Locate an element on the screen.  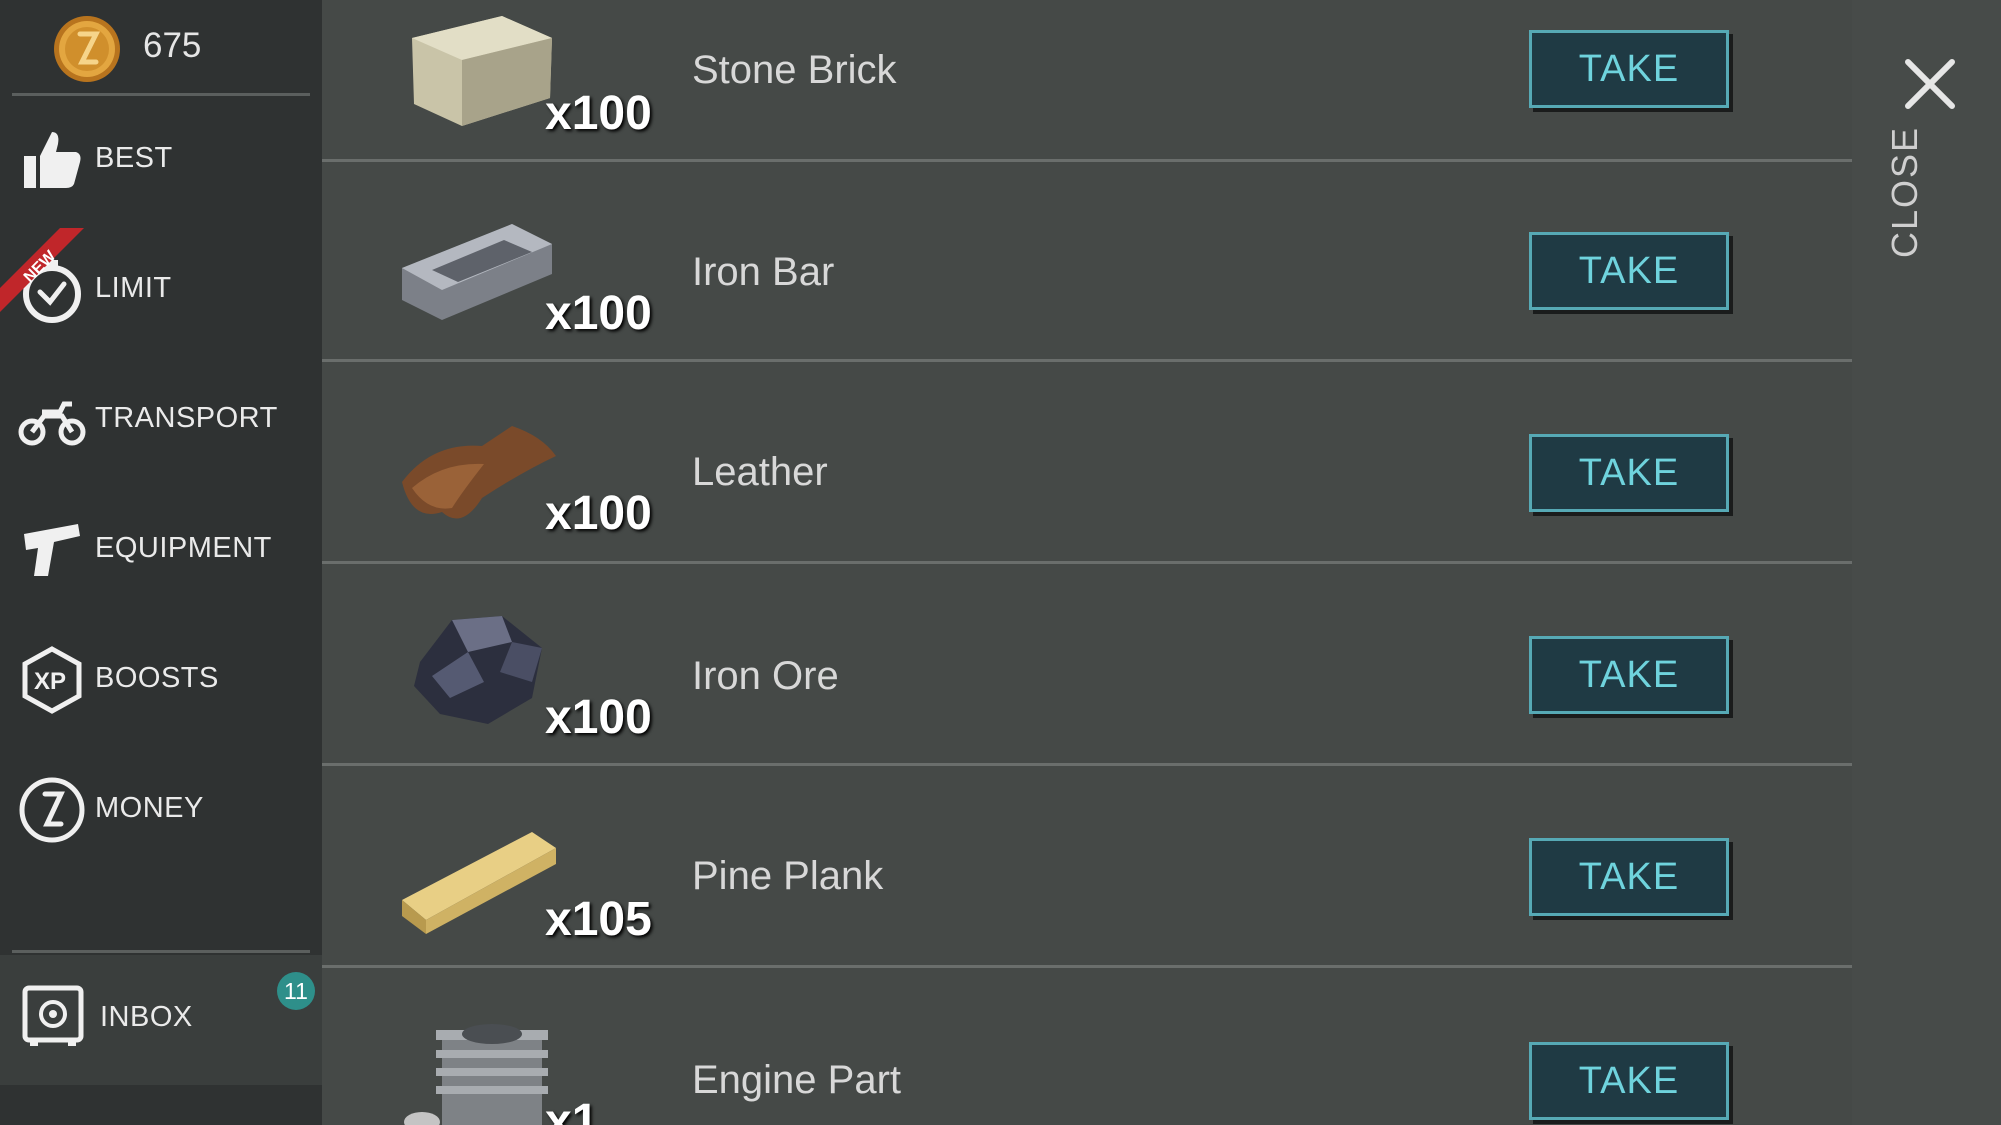
list-item: x100 Stone Brick TAKE is located at coordinates (1087, 81).